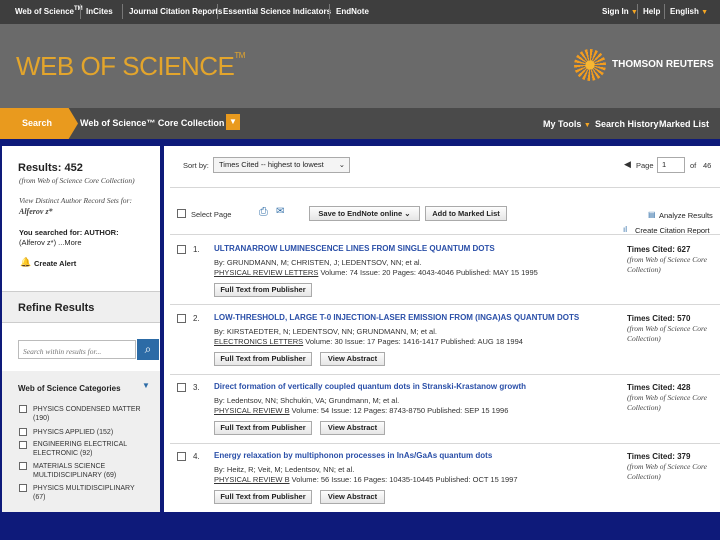  Describe the element at coordinates (684, 124) in the screenshot. I see `marked-list-link: Marked List` at that location.